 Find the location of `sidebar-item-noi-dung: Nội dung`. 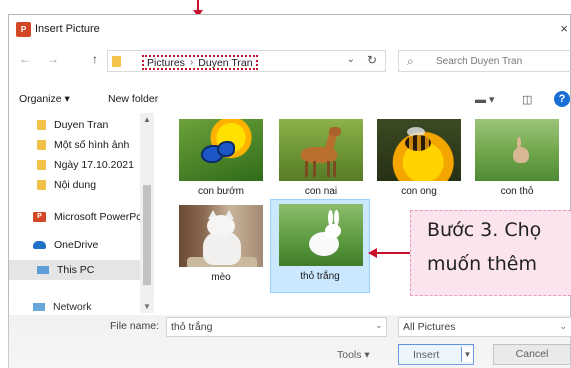

sidebar-item-noi-dung: Nội dung is located at coordinates (66, 185).